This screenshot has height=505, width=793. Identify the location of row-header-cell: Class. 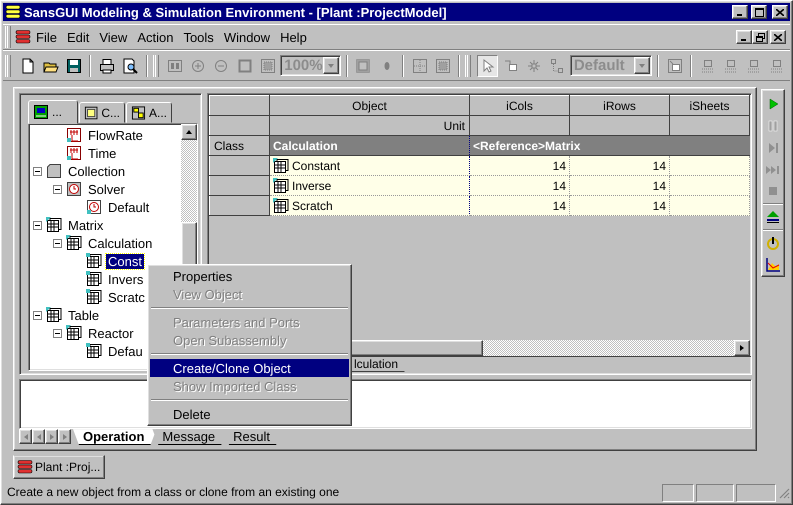
(240, 146).